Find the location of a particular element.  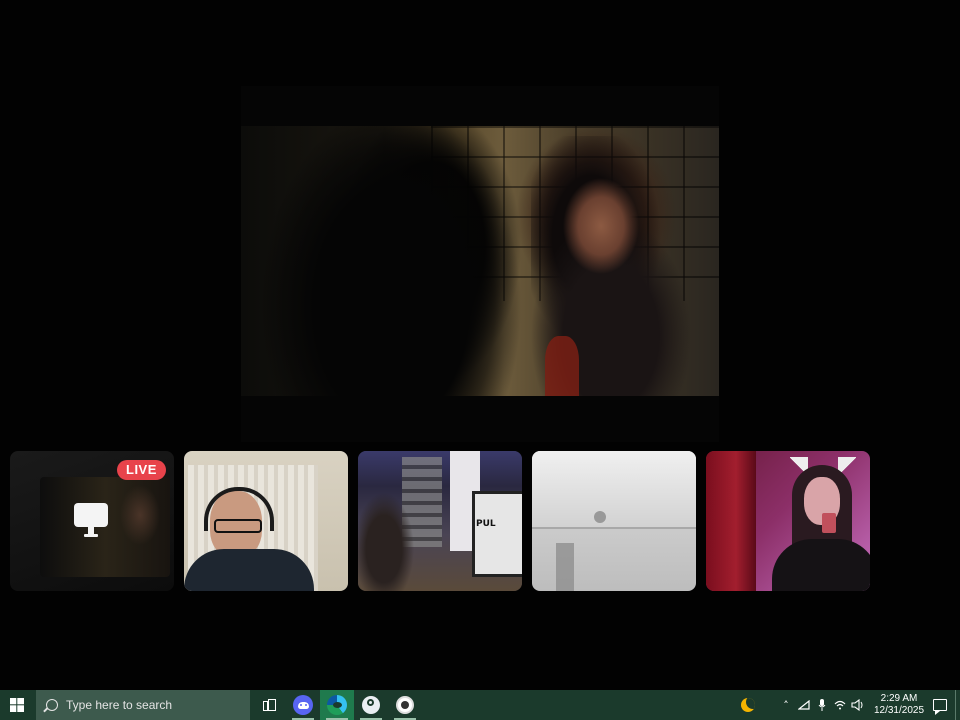

taskbar-clock: 2:29 AM 12/31/2025 is located at coordinates (899, 705).